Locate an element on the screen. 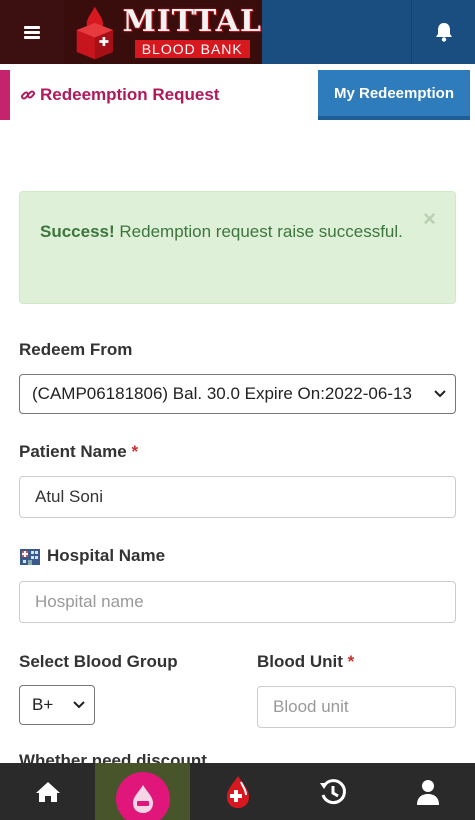 Image resolution: width=475 pixels, height=820 pixels. nav-donate is located at coordinates (142, 791).